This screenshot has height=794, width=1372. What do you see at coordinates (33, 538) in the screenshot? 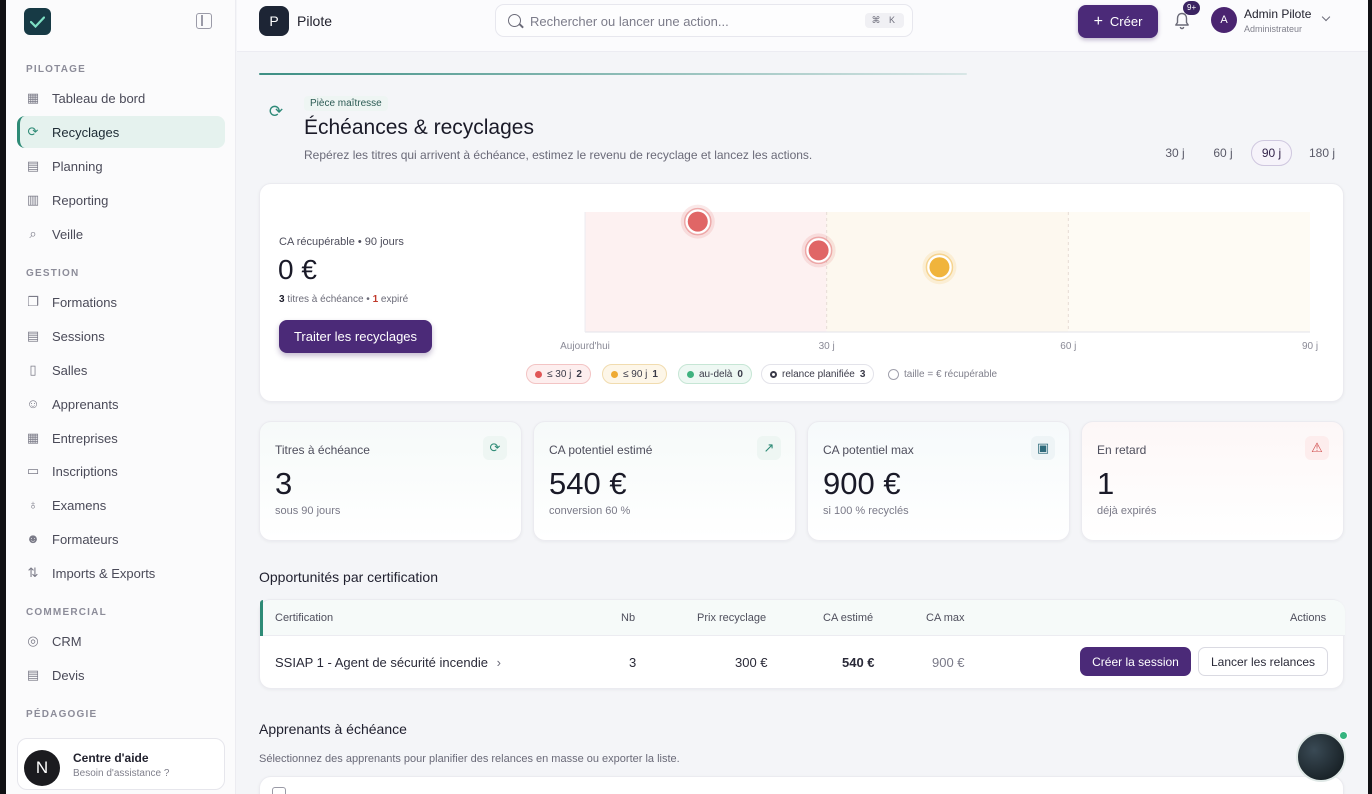
I see `user-cog-icon: ☻` at bounding box center [33, 538].